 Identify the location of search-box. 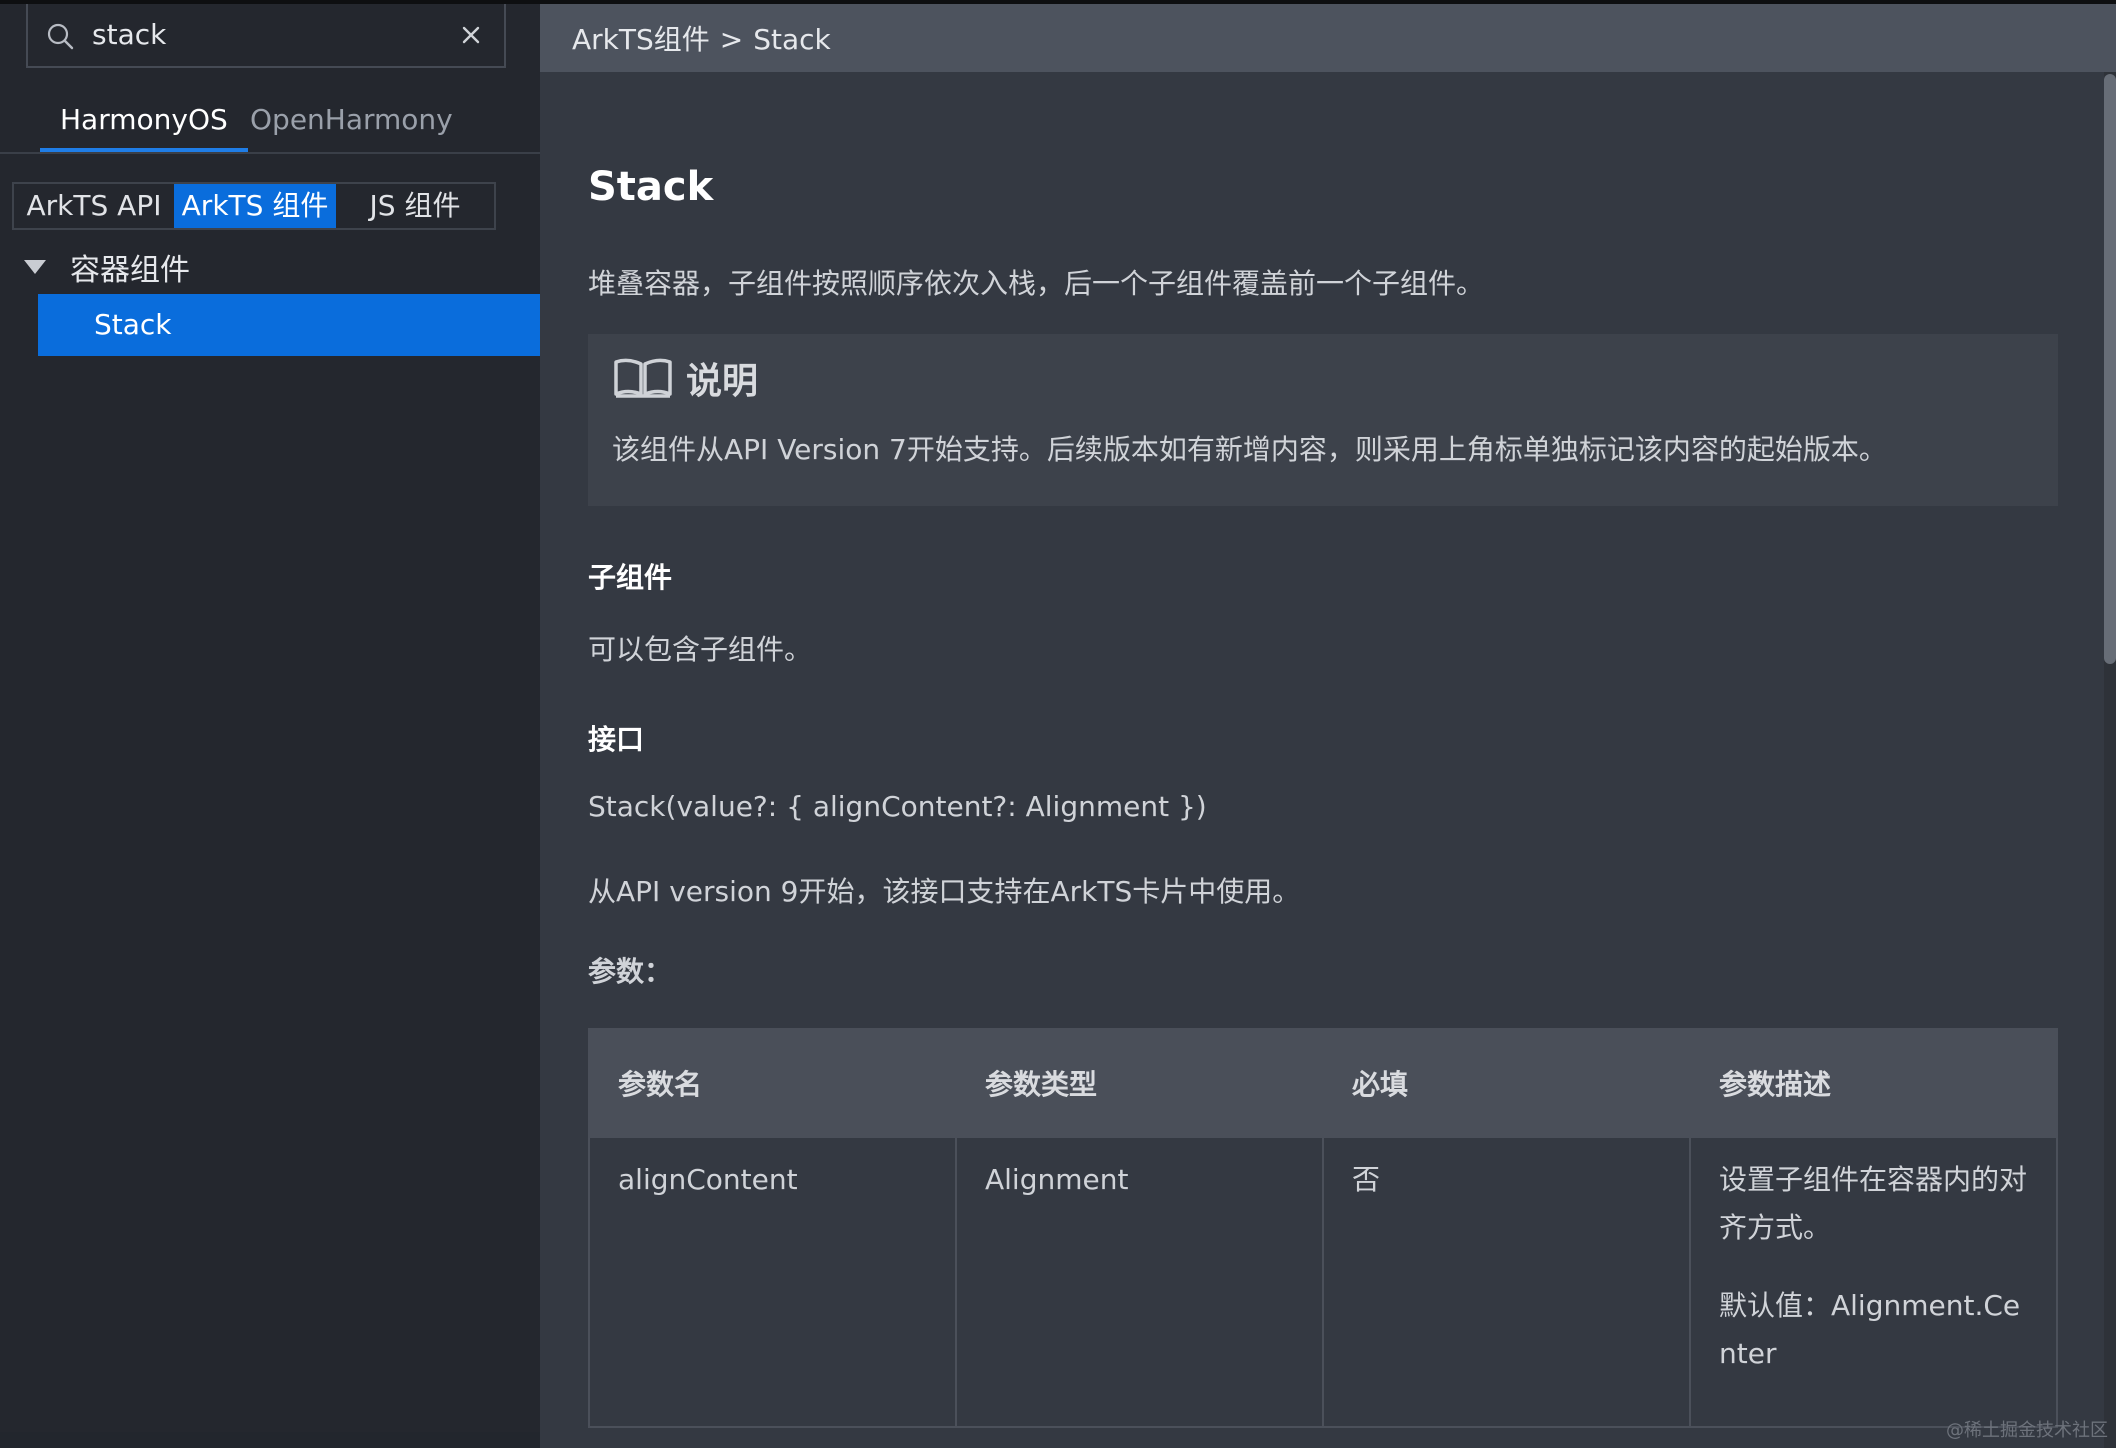
(266, 36).